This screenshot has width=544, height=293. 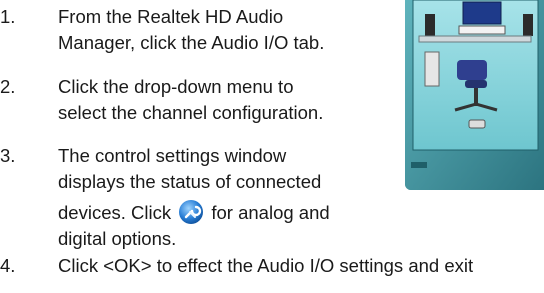 What do you see at coordinates (172, 155) in the screenshot?
I see `step-line: The control settings window` at bounding box center [172, 155].